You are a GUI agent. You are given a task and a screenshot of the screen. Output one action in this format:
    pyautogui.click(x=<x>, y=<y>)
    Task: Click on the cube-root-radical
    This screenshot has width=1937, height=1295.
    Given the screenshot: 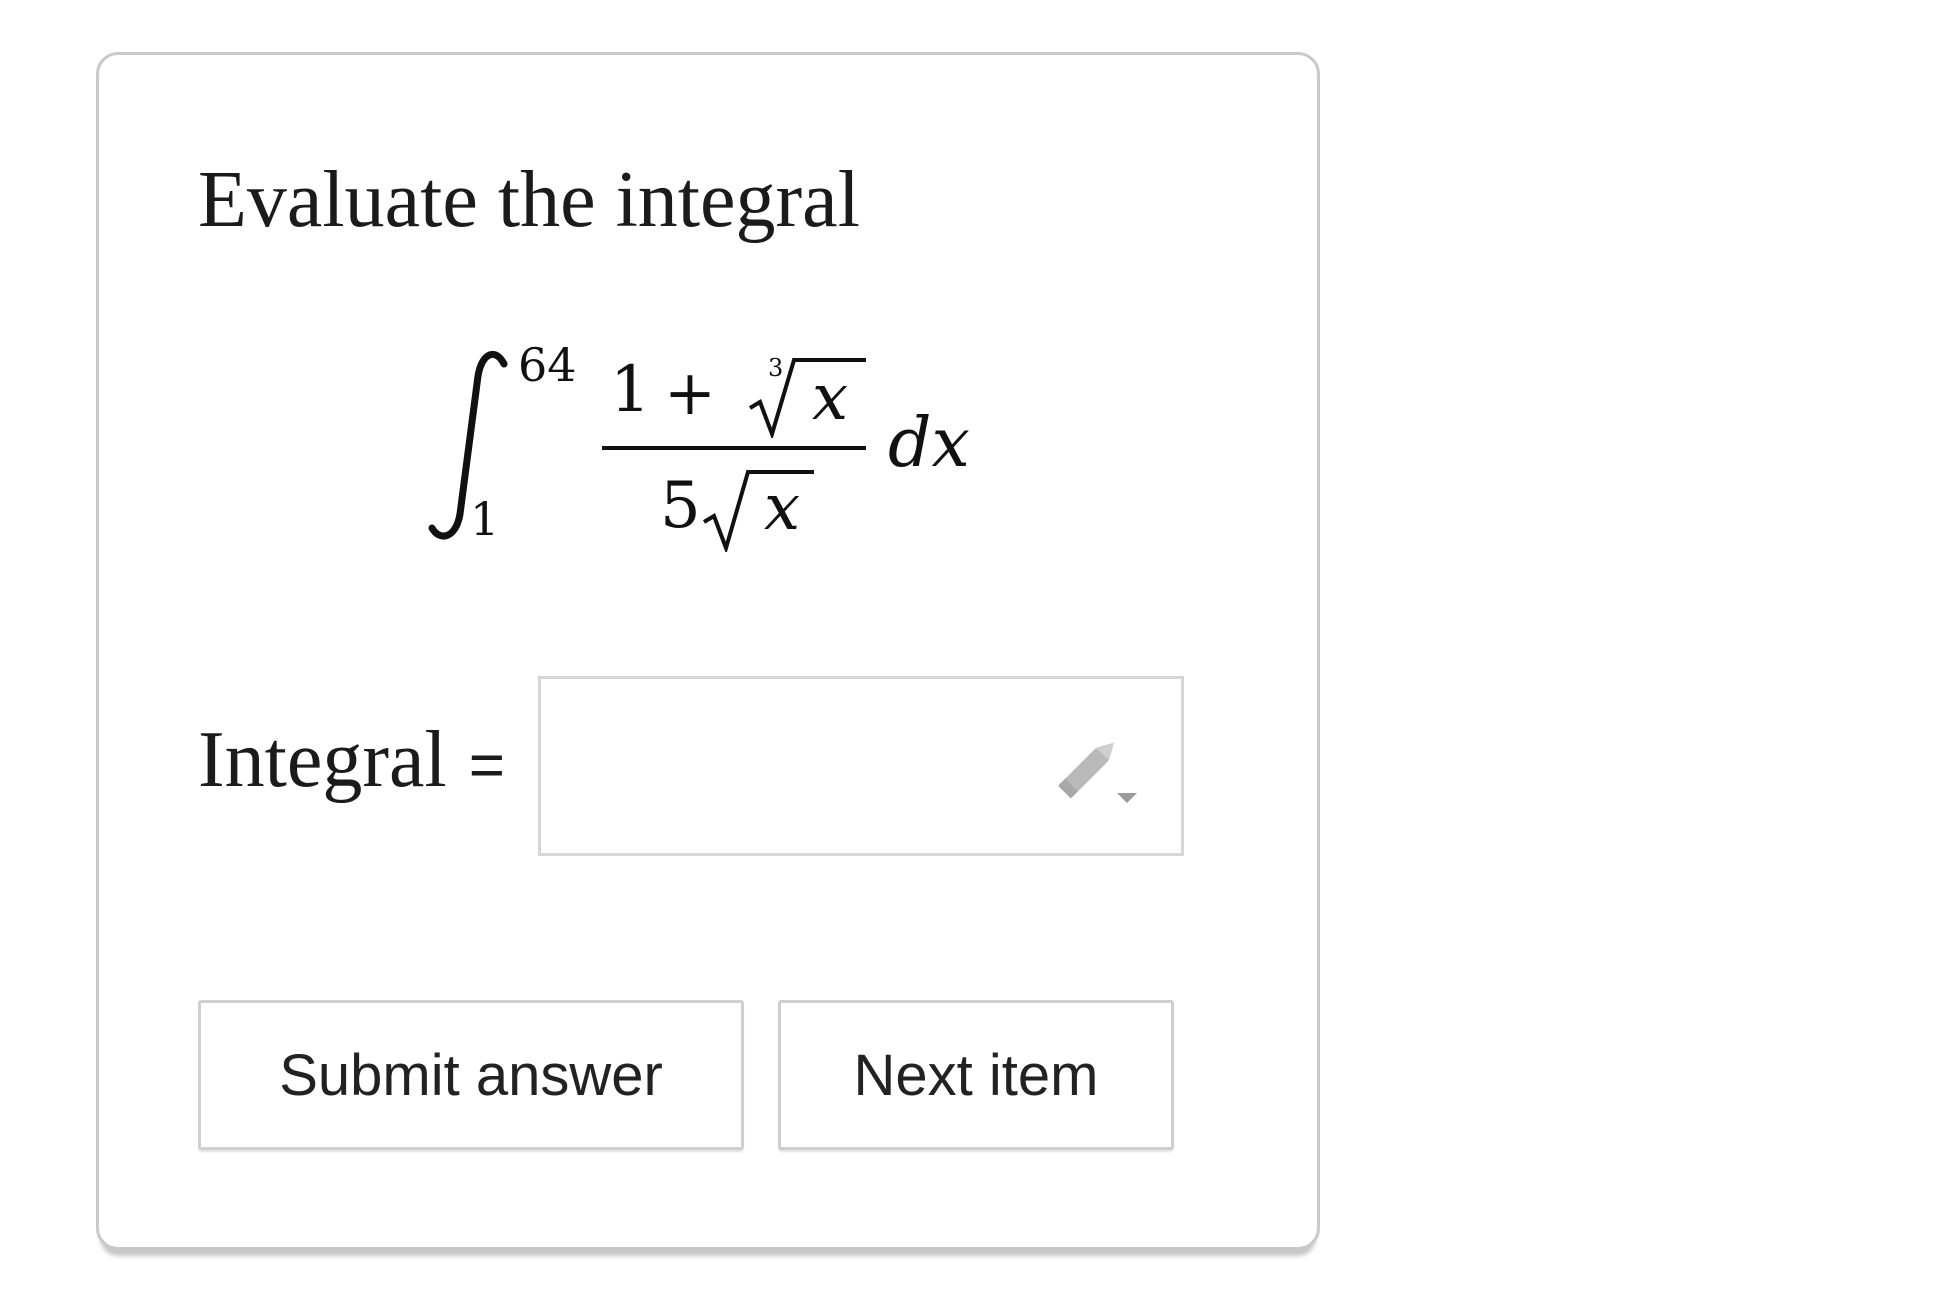 What is the action you would take?
    pyautogui.click(x=807, y=398)
    